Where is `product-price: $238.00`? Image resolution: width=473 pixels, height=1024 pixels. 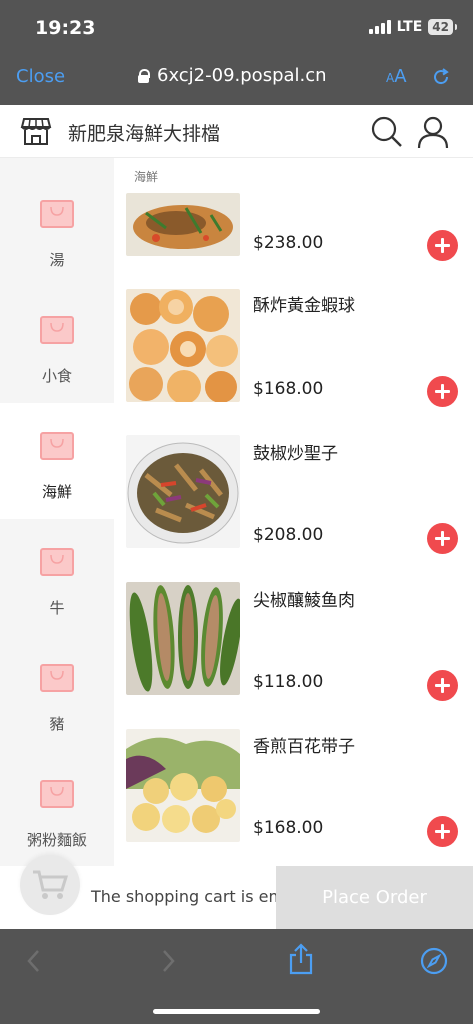 product-price: $238.00 is located at coordinates (288, 243).